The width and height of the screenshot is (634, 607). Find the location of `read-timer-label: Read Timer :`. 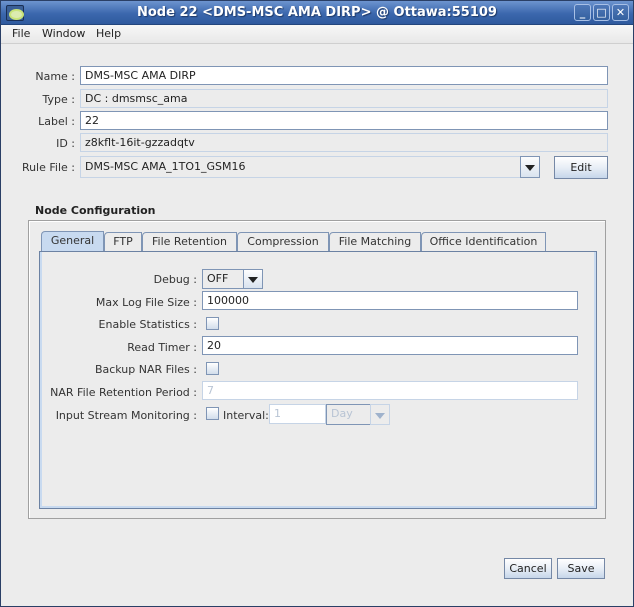

read-timer-label: Read Timer : is located at coordinates (162, 347).